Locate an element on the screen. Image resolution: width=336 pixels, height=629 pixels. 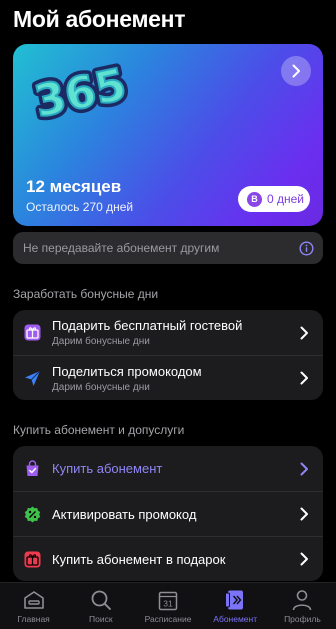
page-title: Мой абонемент is located at coordinates (99, 19).